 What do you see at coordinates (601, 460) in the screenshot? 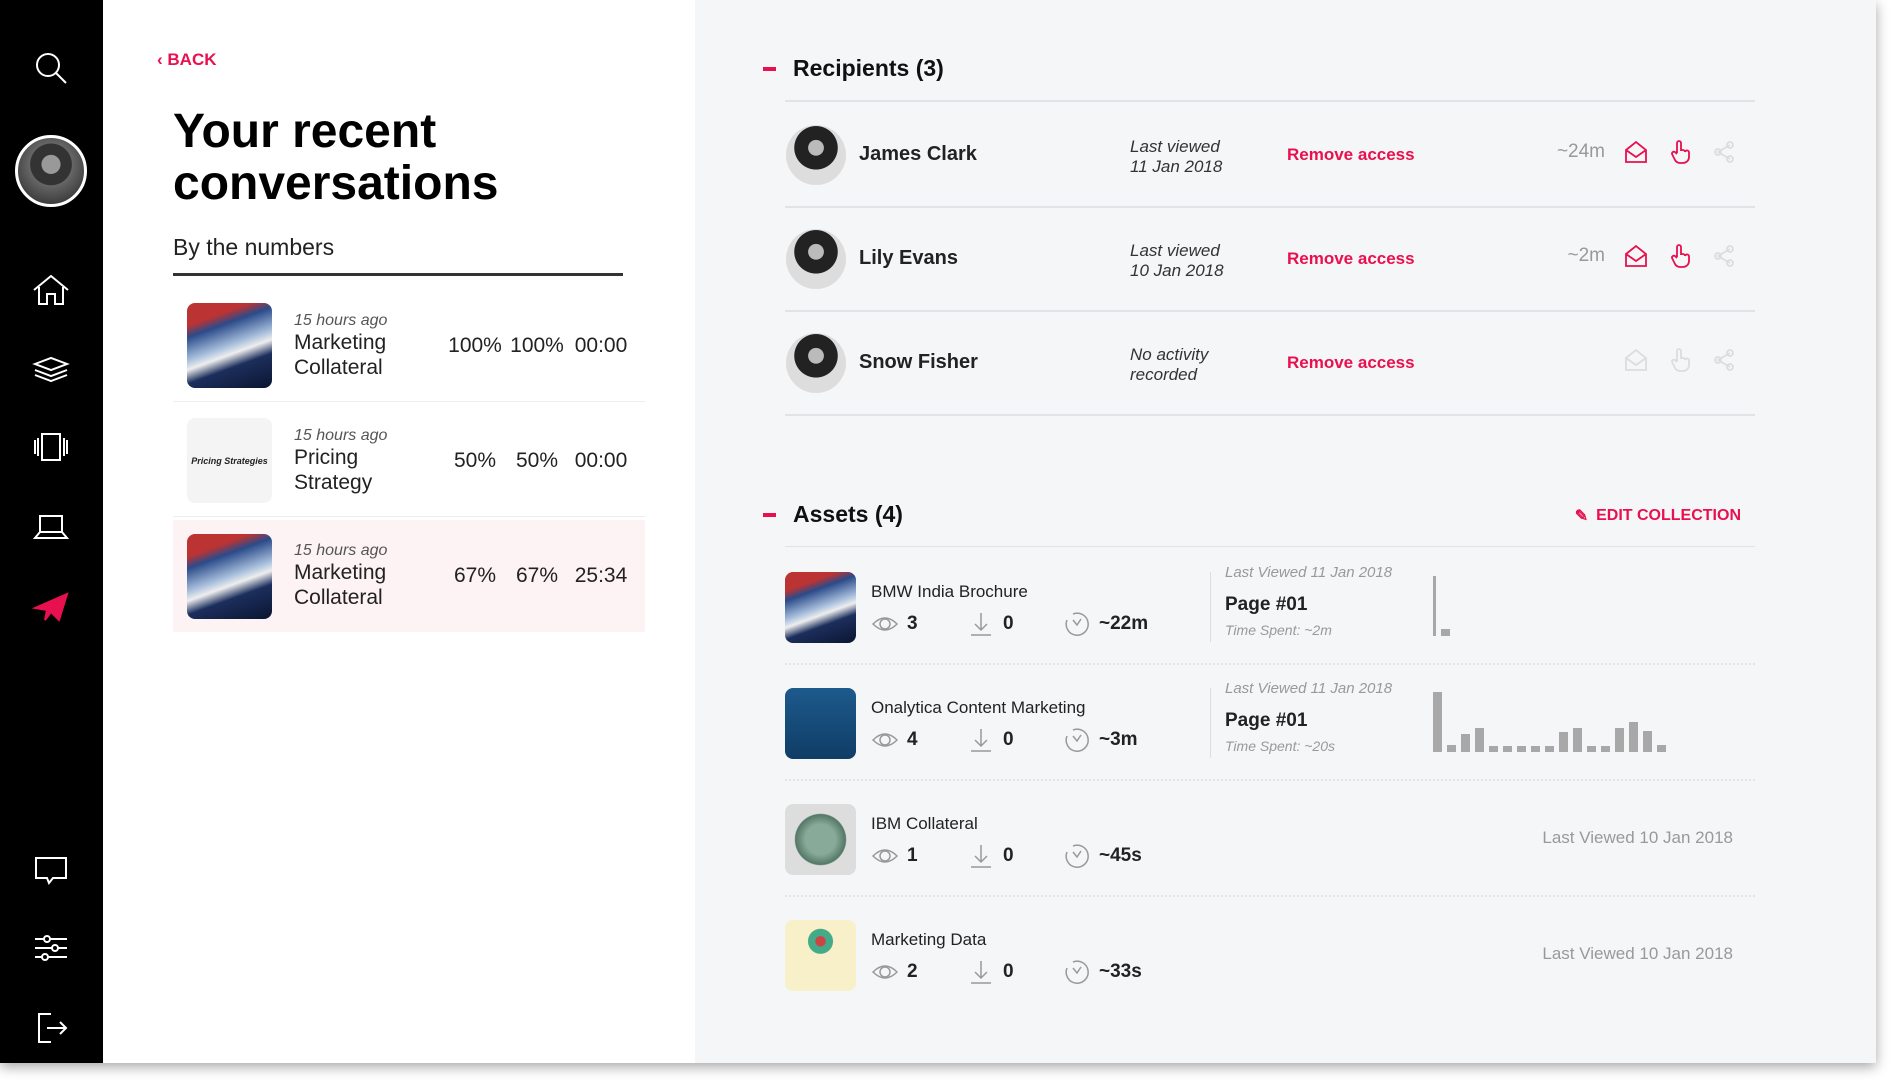
I see `stat-3: 00:00` at bounding box center [601, 460].